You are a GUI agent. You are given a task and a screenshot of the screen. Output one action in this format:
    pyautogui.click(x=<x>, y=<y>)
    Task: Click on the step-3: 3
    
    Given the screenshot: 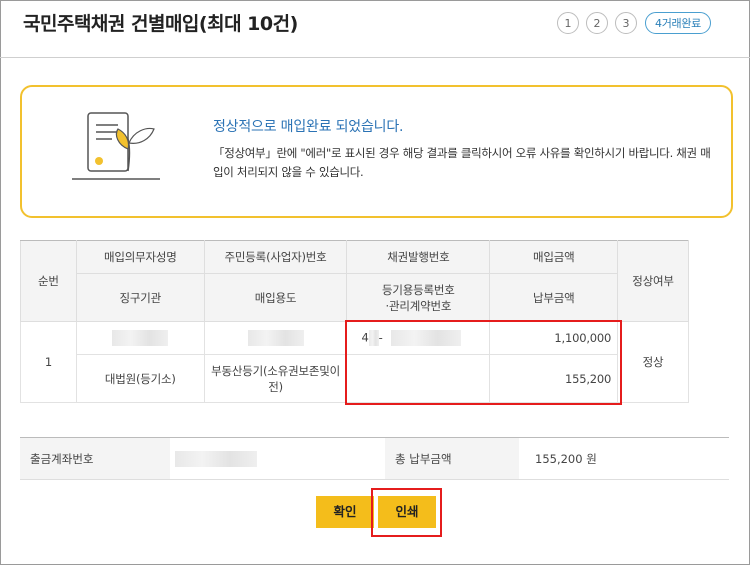 What is the action you would take?
    pyautogui.click(x=626, y=23)
    